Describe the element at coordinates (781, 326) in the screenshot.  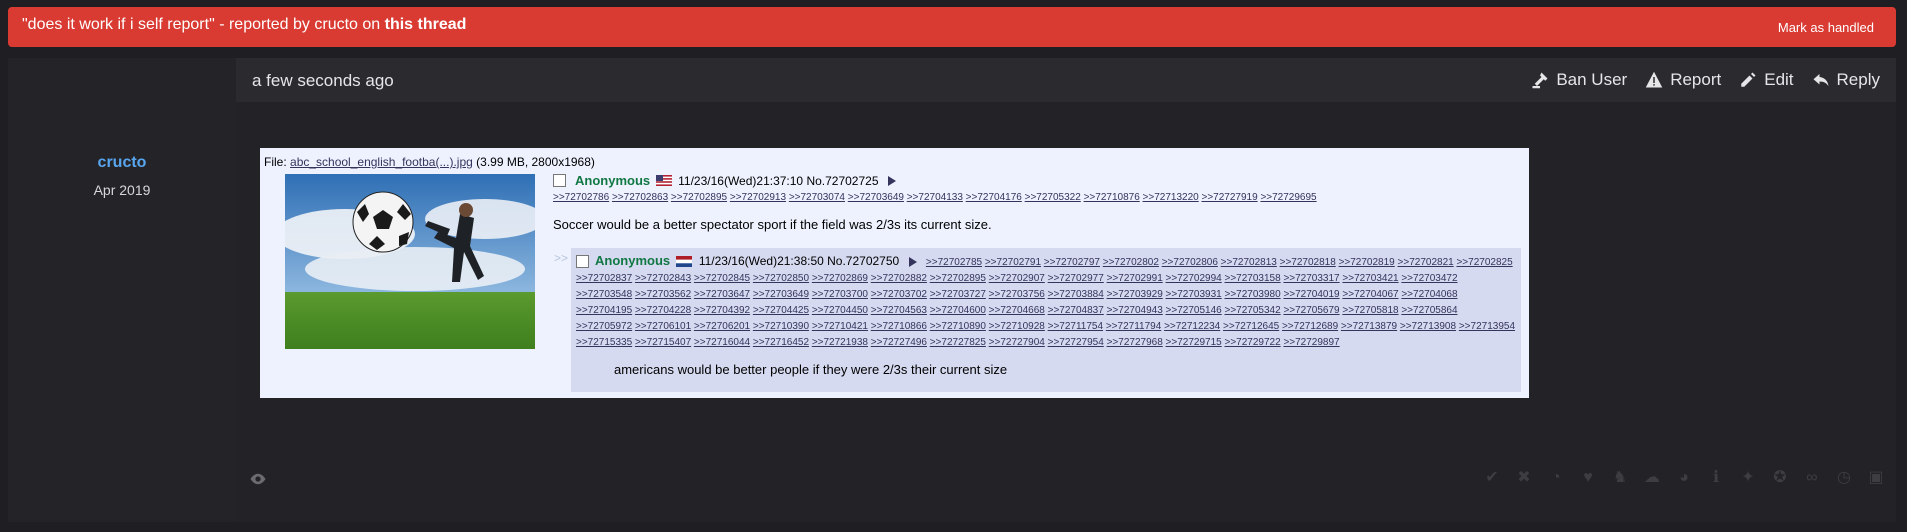
I see `quotelink: >>72710390` at that location.